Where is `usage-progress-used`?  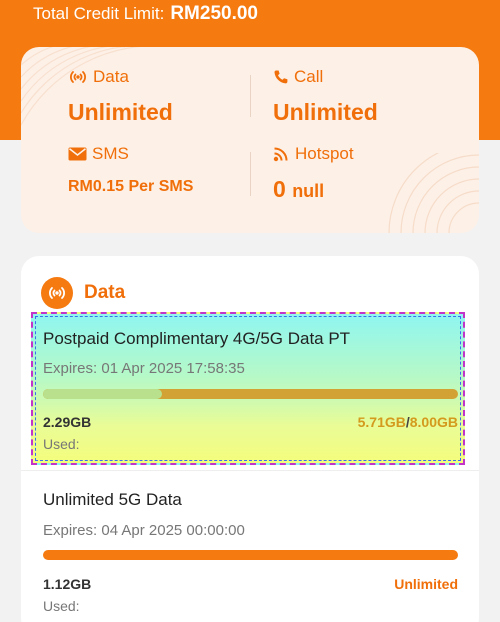
usage-progress-used is located at coordinates (102, 394).